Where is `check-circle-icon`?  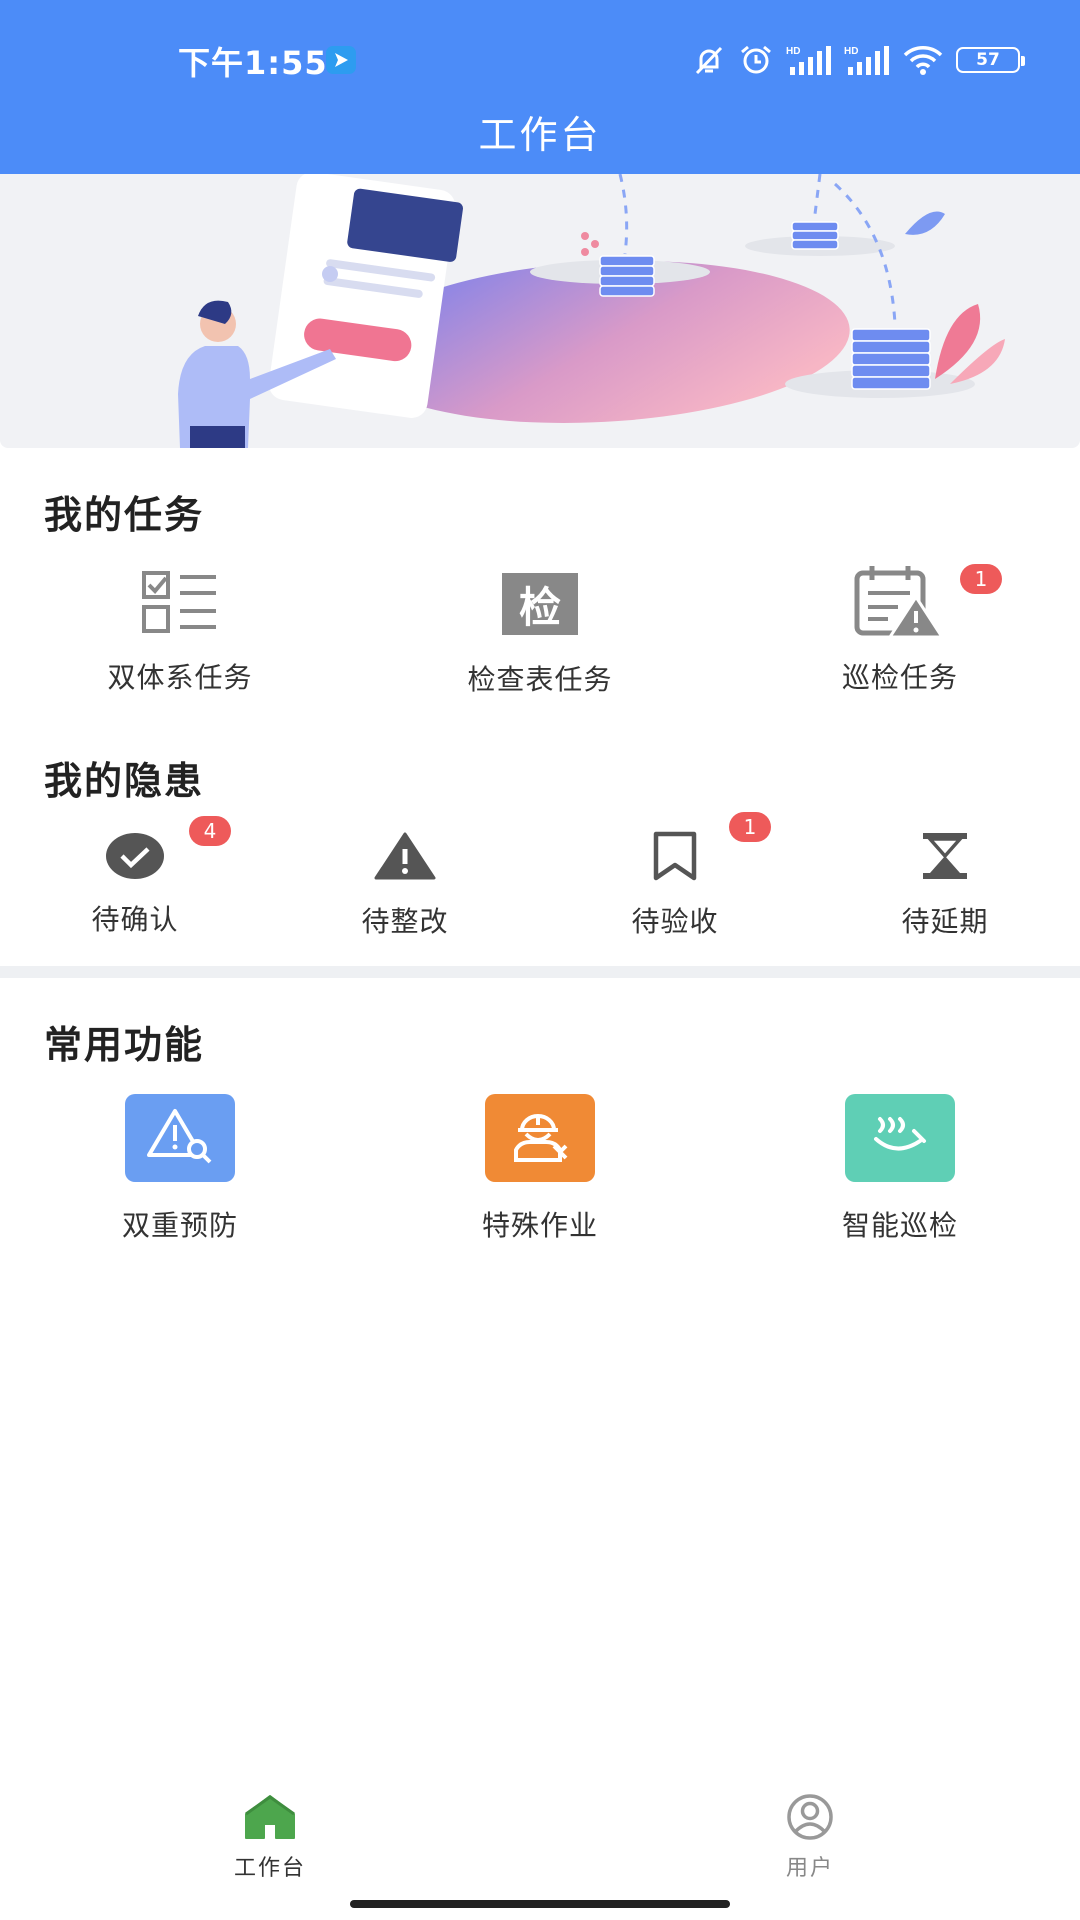
check-circle-icon is located at coordinates (135, 858).